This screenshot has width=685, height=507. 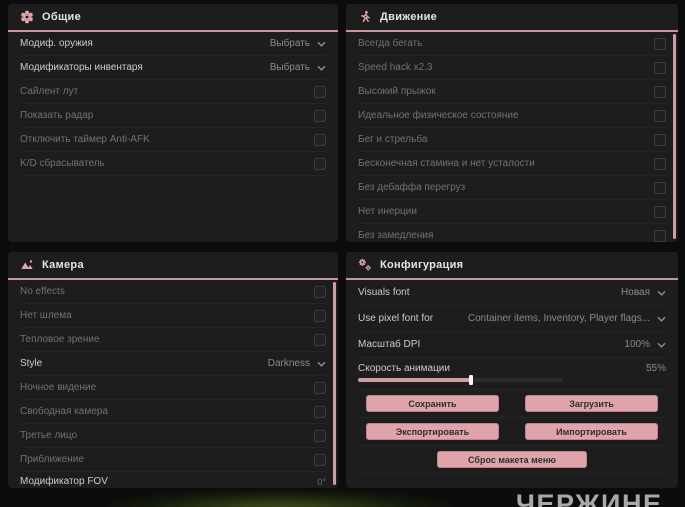 What do you see at coordinates (173, 316) in the screenshot?
I see `option-row: Нет шлема` at bounding box center [173, 316].